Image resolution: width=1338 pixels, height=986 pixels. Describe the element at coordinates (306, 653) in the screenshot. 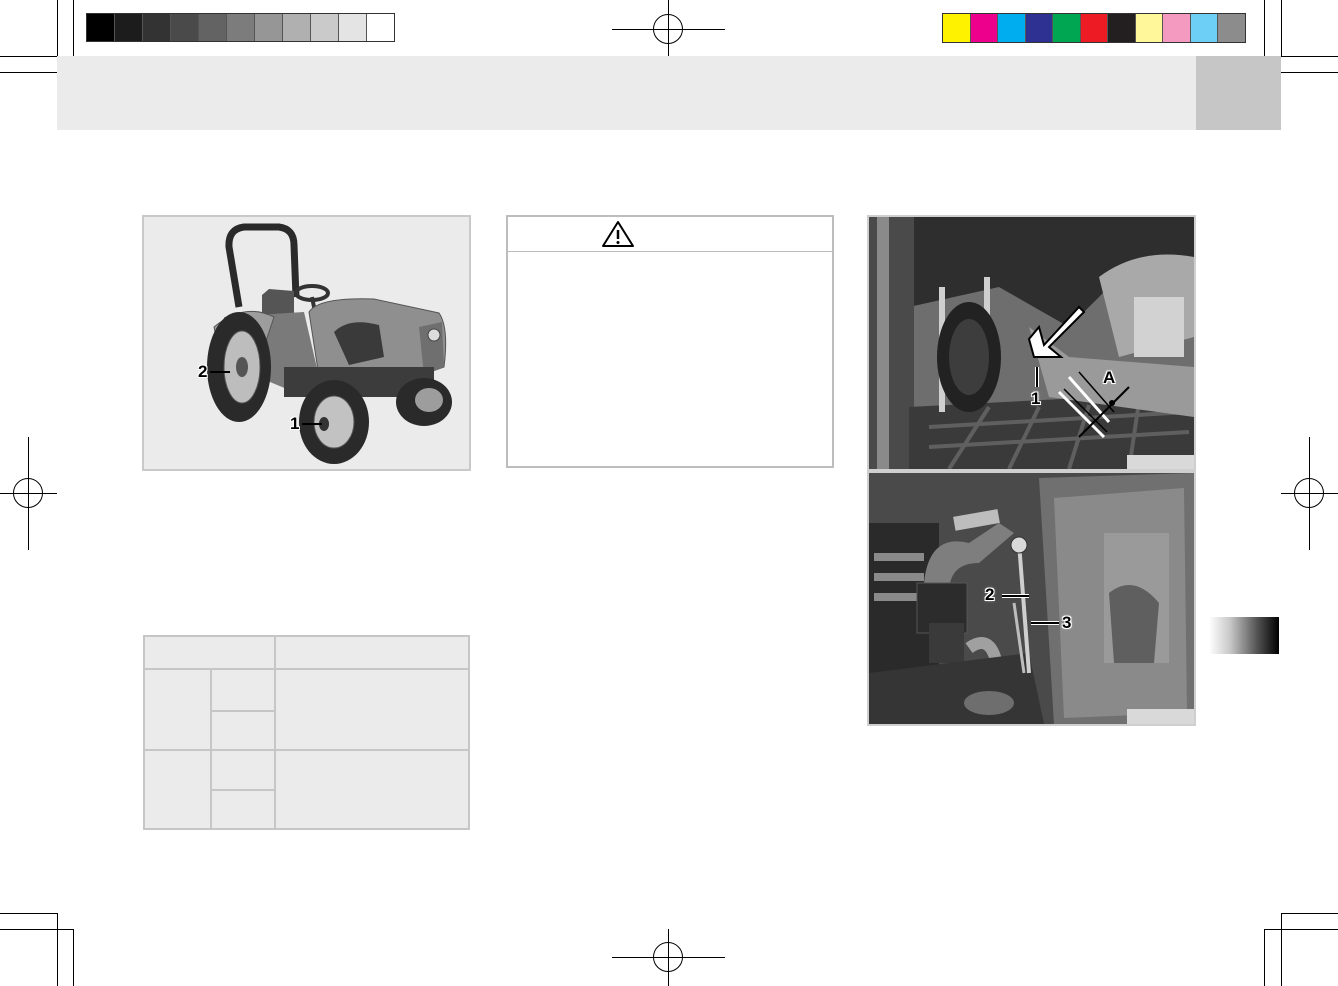

I see `table-header-row` at that location.